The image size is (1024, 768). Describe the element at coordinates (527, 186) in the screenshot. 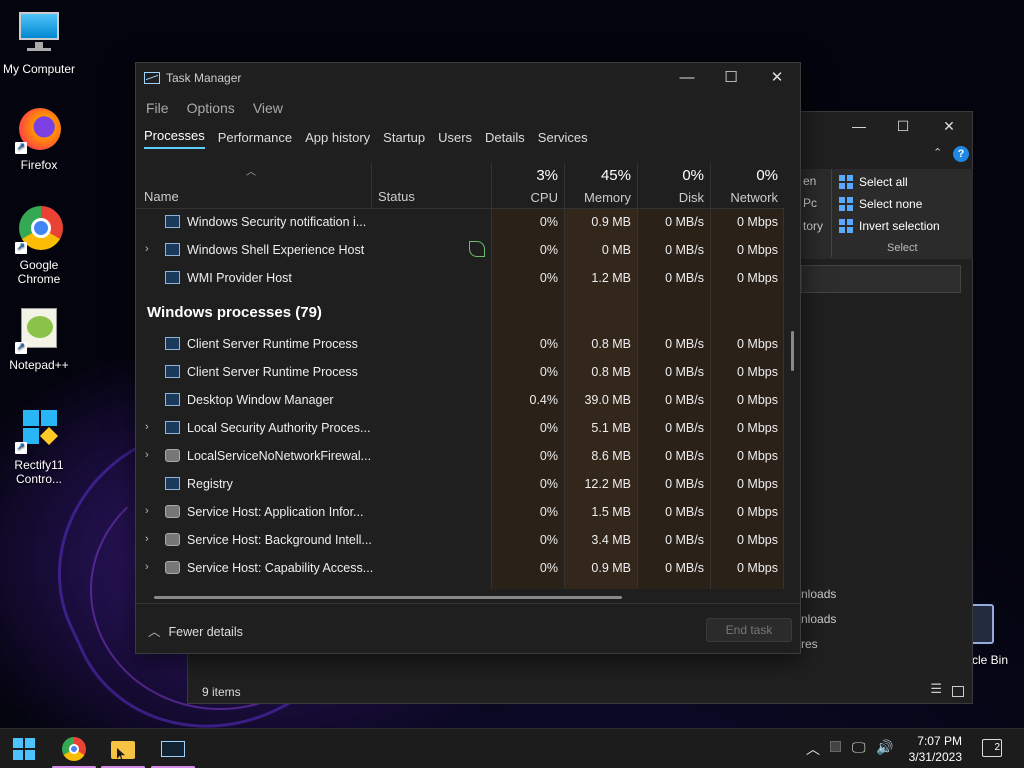

I see `column-cpu: 3% CPU` at that location.